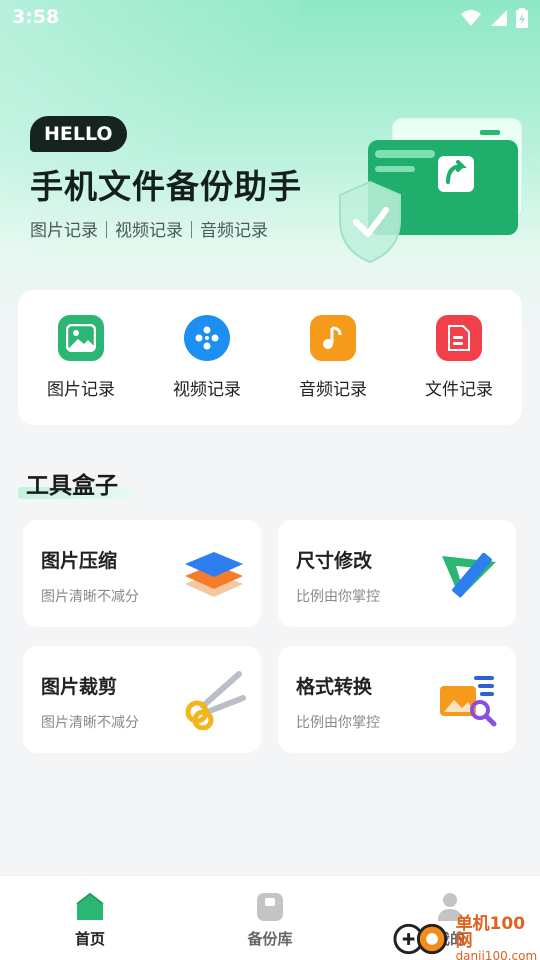 Image resolution: width=540 pixels, height=960 pixels. What do you see at coordinates (149, 231) in the screenshot?
I see `hero-subtitle: 图片记录｜视频记录｜音频记录` at bounding box center [149, 231].